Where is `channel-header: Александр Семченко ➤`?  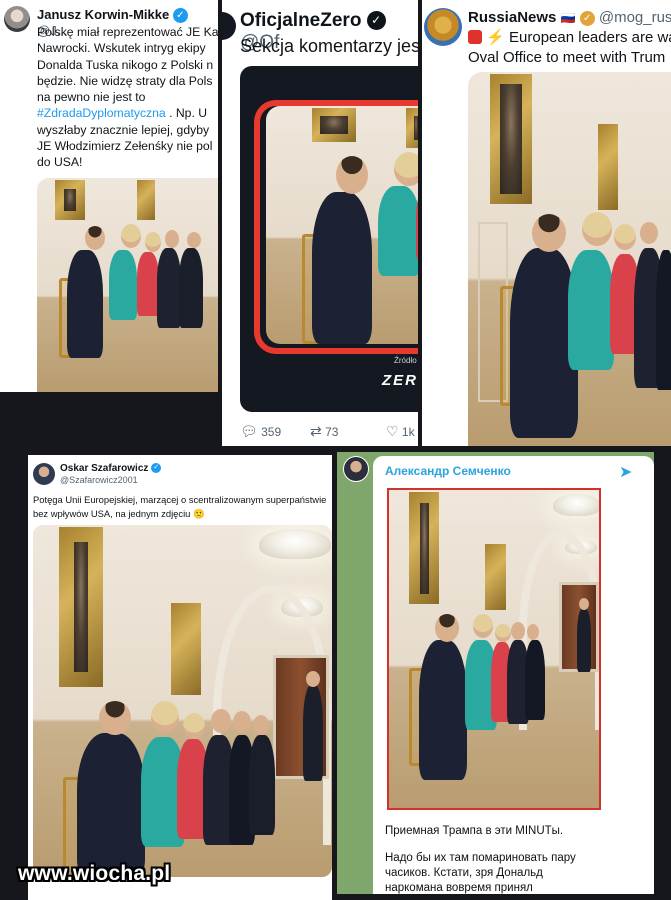
channel-header: Александр Семченко ➤ is located at coordinates (513, 470).